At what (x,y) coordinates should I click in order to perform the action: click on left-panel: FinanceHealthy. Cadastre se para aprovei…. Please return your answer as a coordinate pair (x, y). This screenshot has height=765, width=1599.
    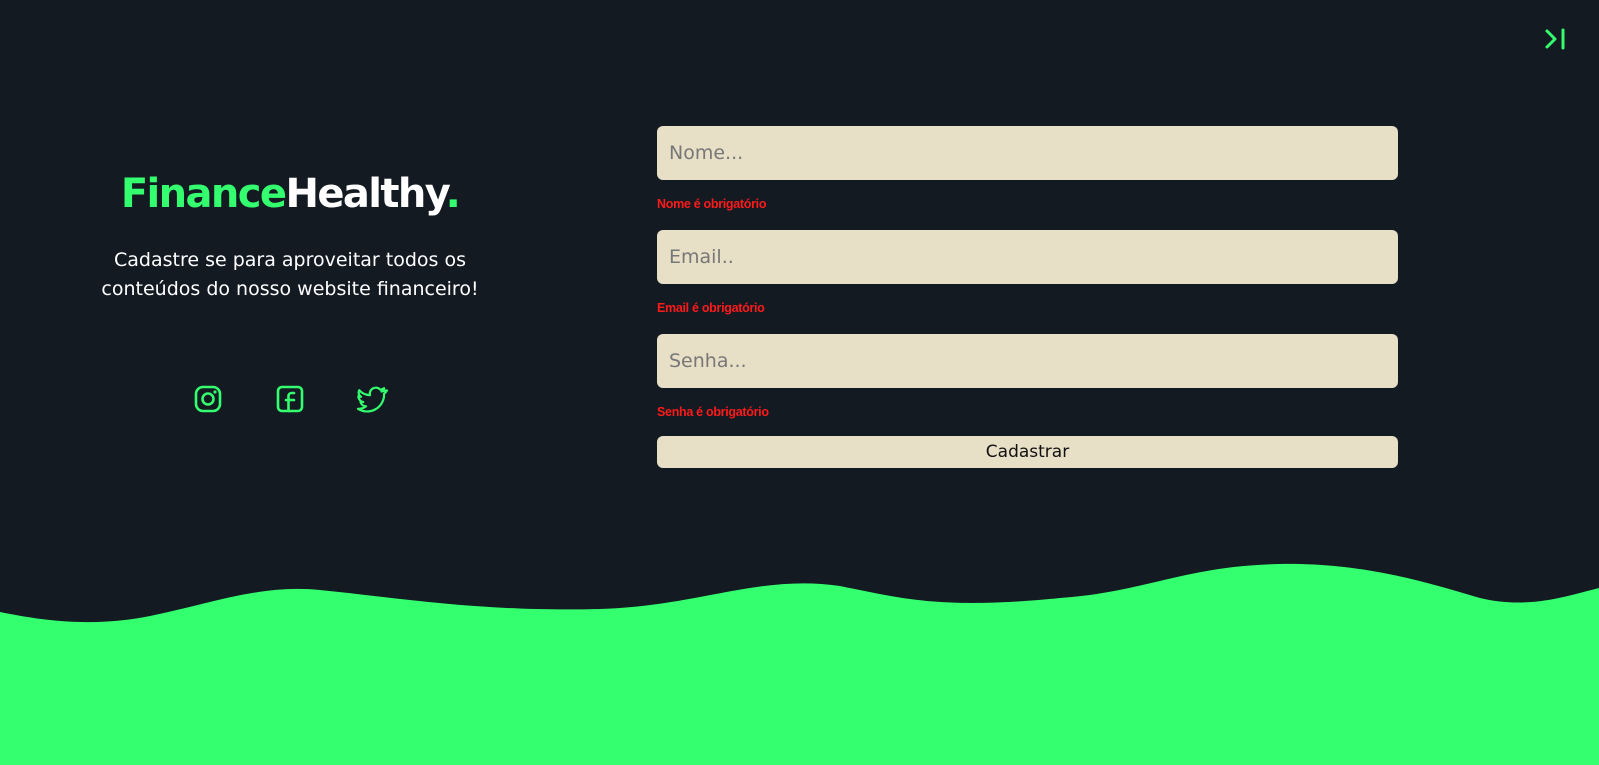
    Looking at the image, I should click on (290, 291).